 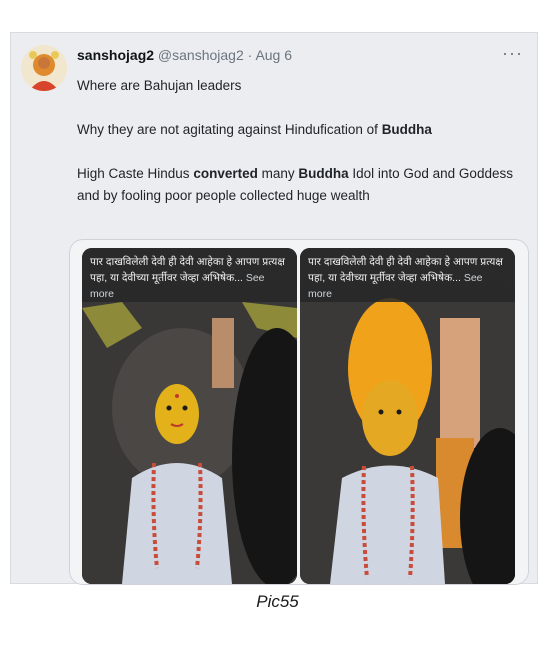 I want to click on bold-text: converted, so click(x=225, y=173).